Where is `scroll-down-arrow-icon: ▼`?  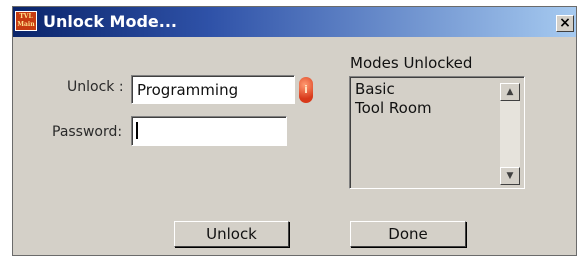 scroll-down-arrow-icon: ▼ is located at coordinates (510, 176).